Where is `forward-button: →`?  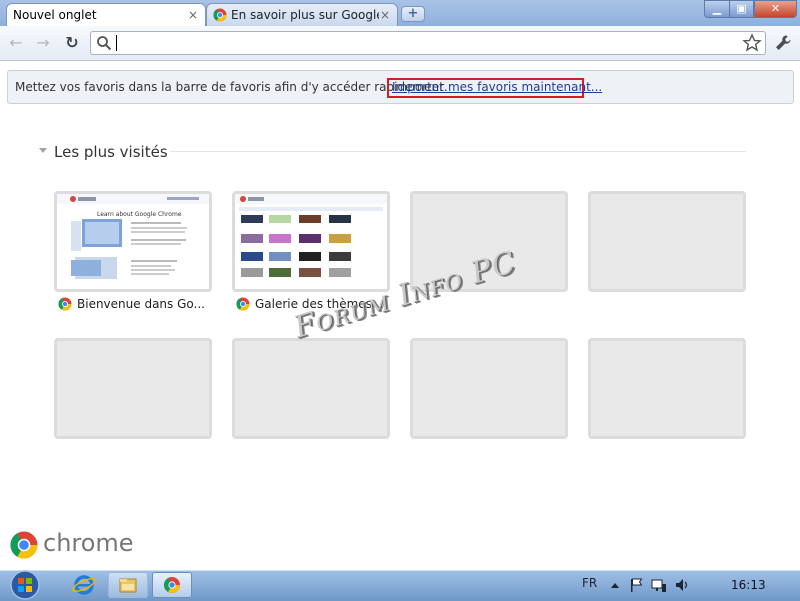
forward-button: → is located at coordinates (43, 43).